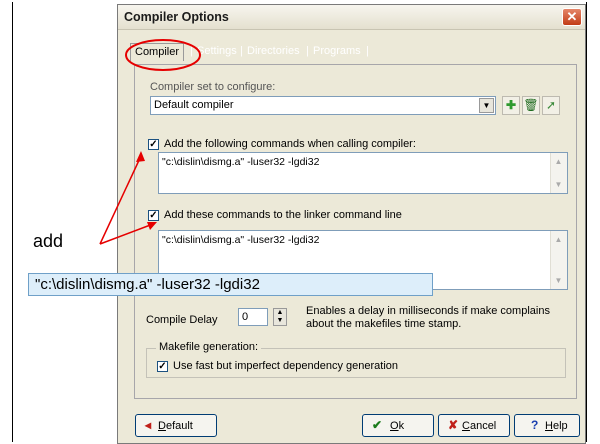  What do you see at coordinates (363, 173) in the screenshot?
I see `compiler-cmds-textarea: "c:\dislin\dismg.a" -luser32 -lgdi32 ▲ ▼` at bounding box center [363, 173].